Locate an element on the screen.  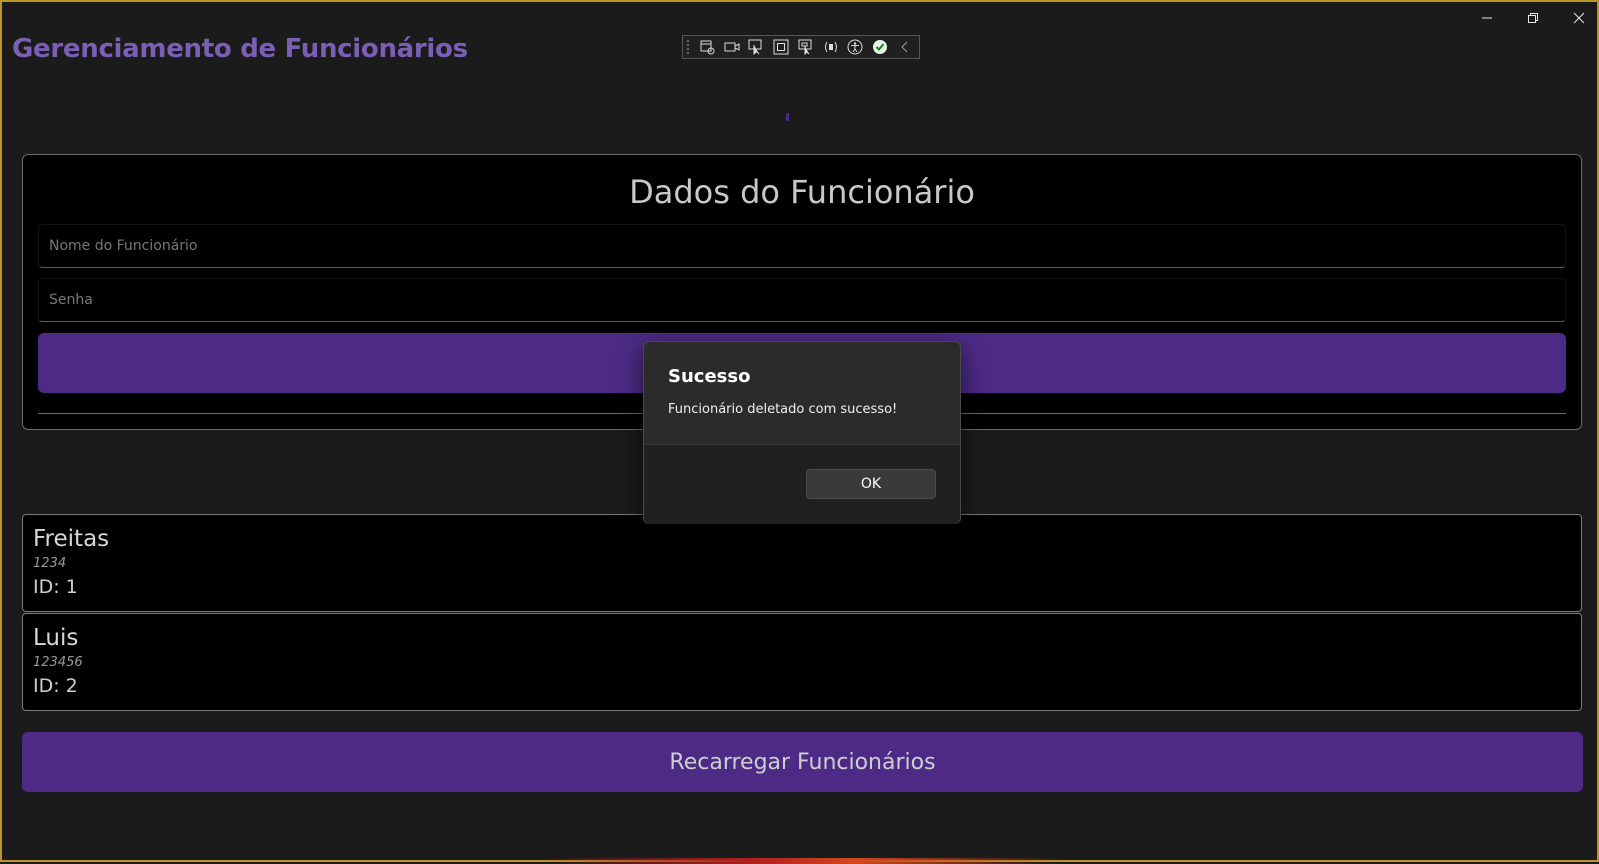
reload-employees-button: Recarregar Funcionários is located at coordinates (802, 762).